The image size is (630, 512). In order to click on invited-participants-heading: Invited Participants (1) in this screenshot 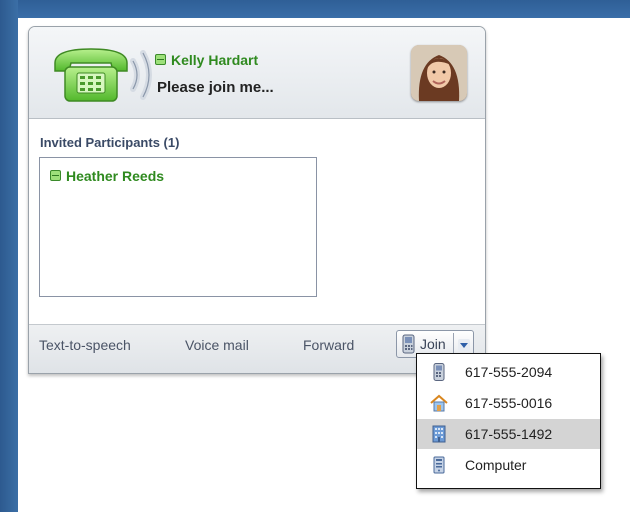, I will do `click(110, 142)`.